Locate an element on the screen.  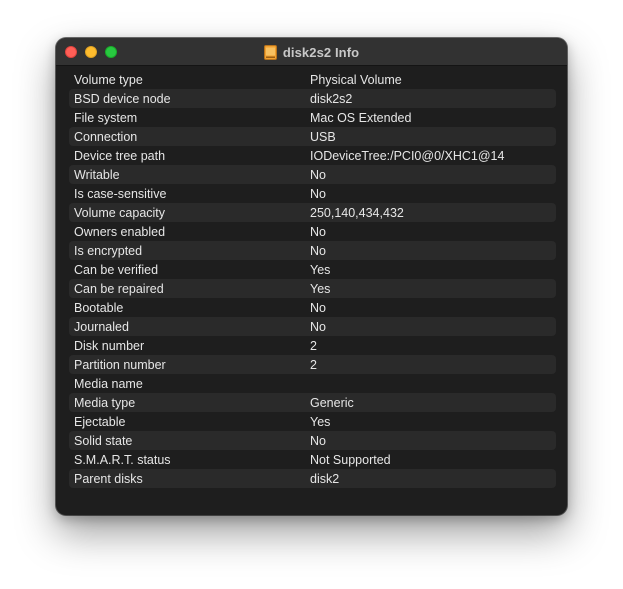
window-title: disk2s2 Info is located at coordinates (321, 52).